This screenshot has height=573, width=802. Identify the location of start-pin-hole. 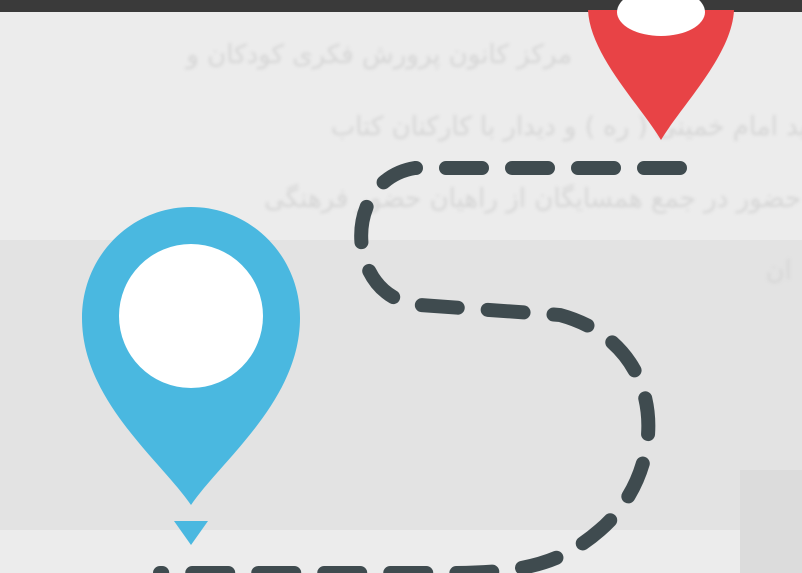
(191, 316).